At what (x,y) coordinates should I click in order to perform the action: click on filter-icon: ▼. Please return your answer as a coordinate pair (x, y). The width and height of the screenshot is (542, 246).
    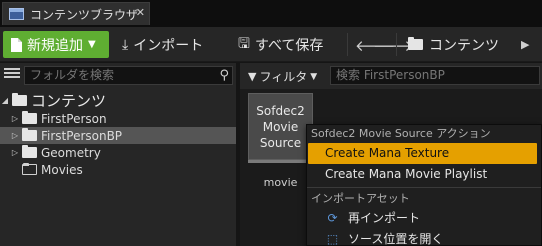
    Looking at the image, I should click on (252, 76).